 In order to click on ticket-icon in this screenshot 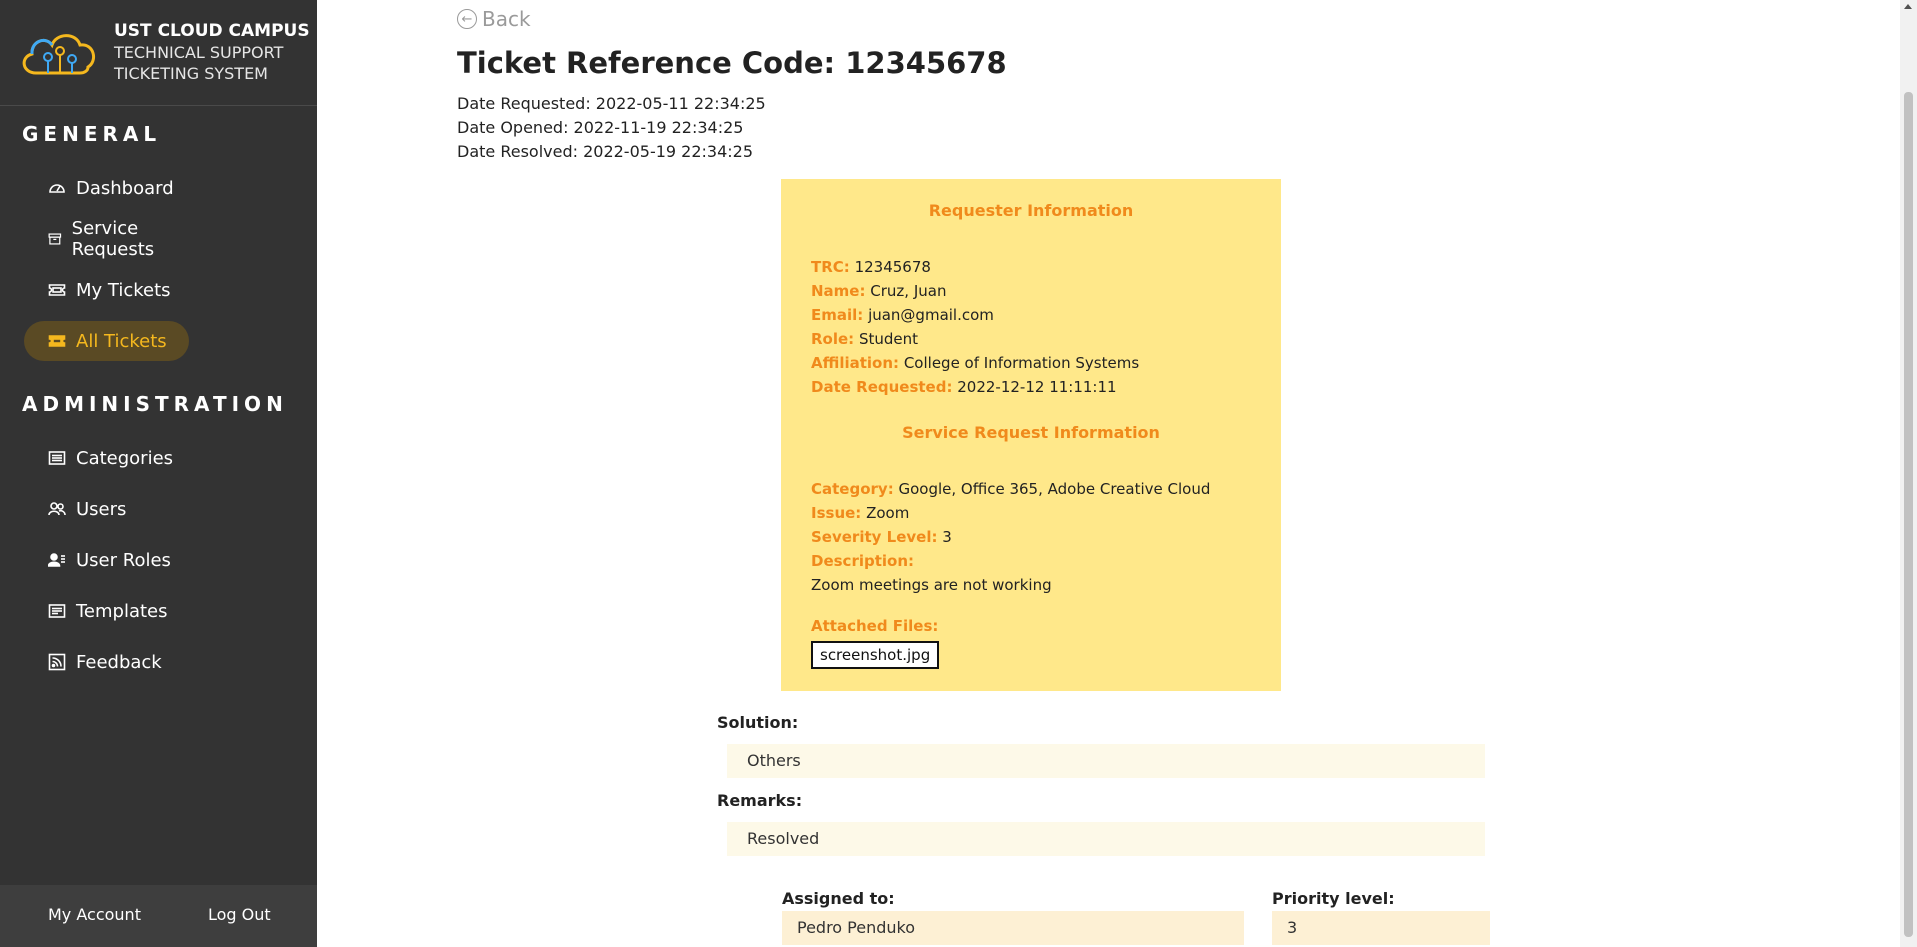, I will do `click(57, 290)`.